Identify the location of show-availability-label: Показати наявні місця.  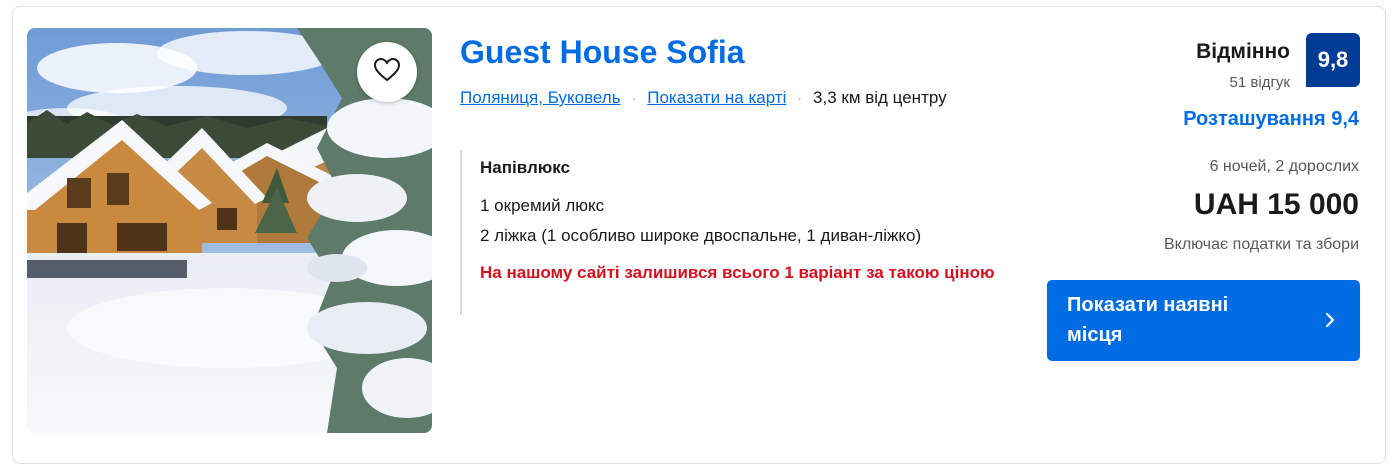
(1148, 320).